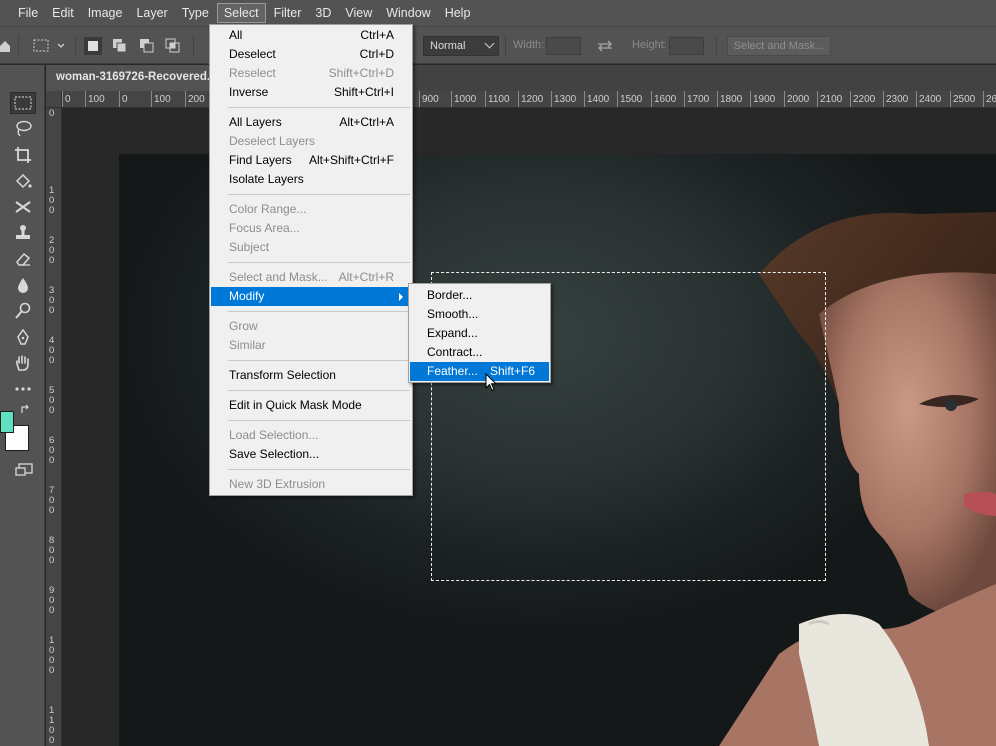 The width and height of the screenshot is (996, 746). Describe the element at coordinates (120, 46) in the screenshot. I see `add-to-selection-icon` at that location.